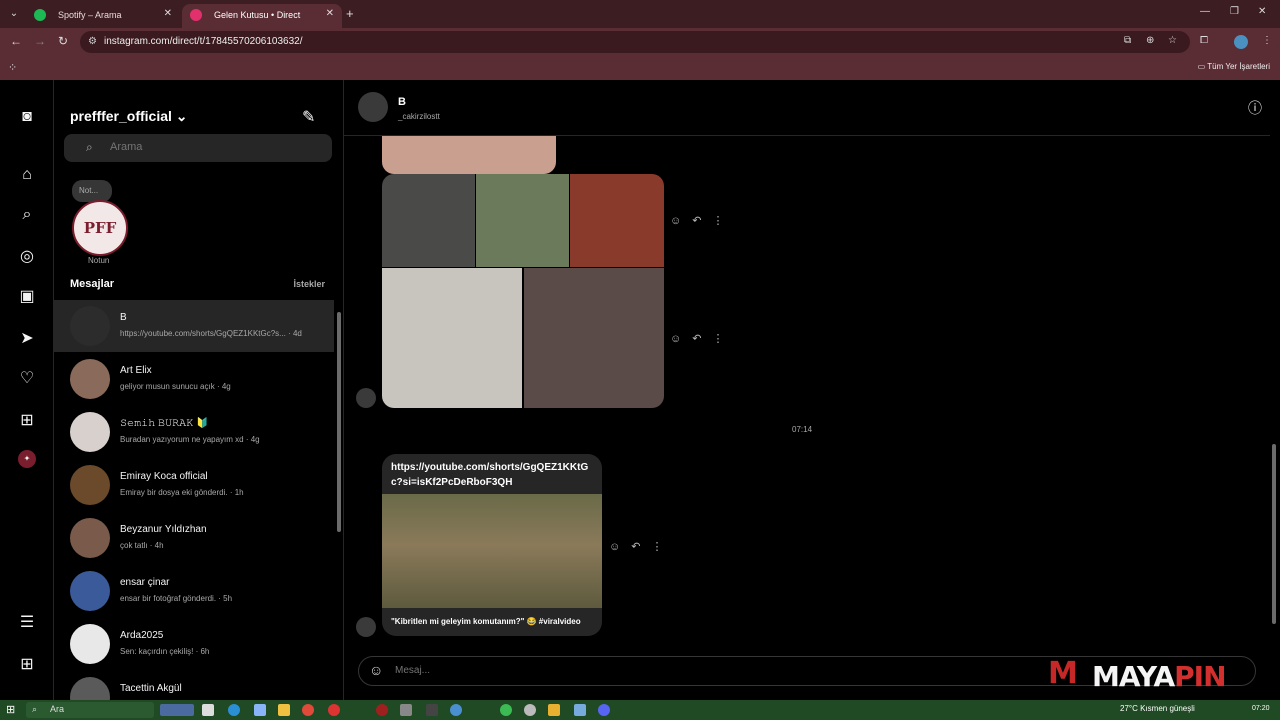  Describe the element at coordinates (208, 710) in the screenshot. I see `task-view-icon` at that location.